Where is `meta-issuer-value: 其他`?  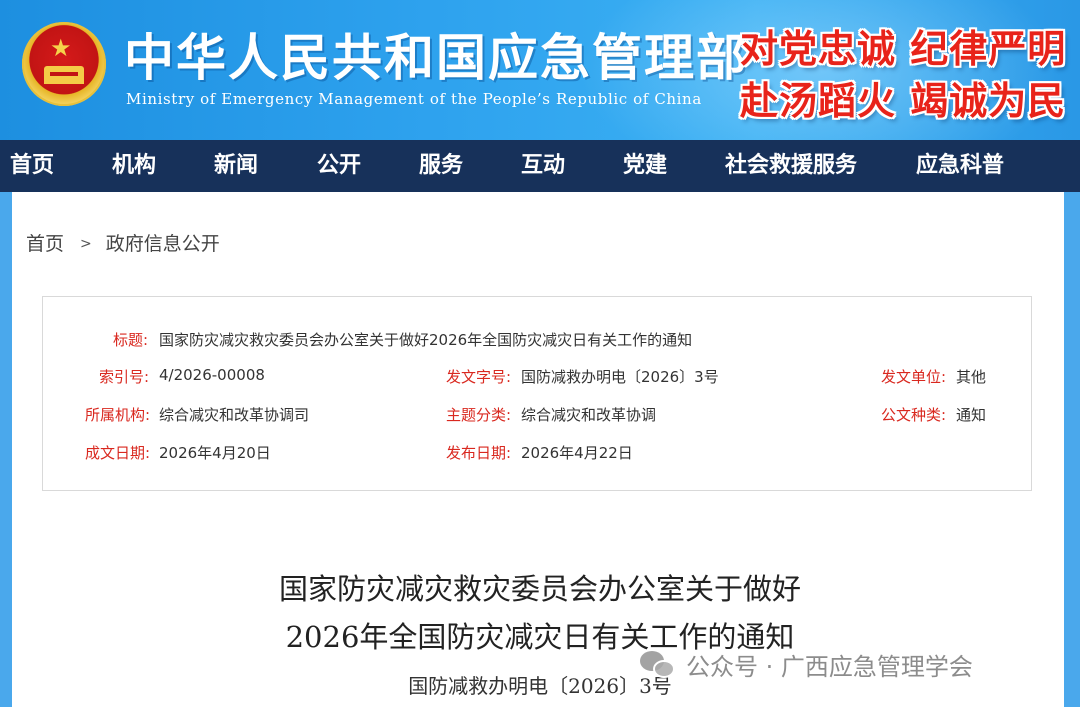
meta-issuer-value: 其他 is located at coordinates (971, 377).